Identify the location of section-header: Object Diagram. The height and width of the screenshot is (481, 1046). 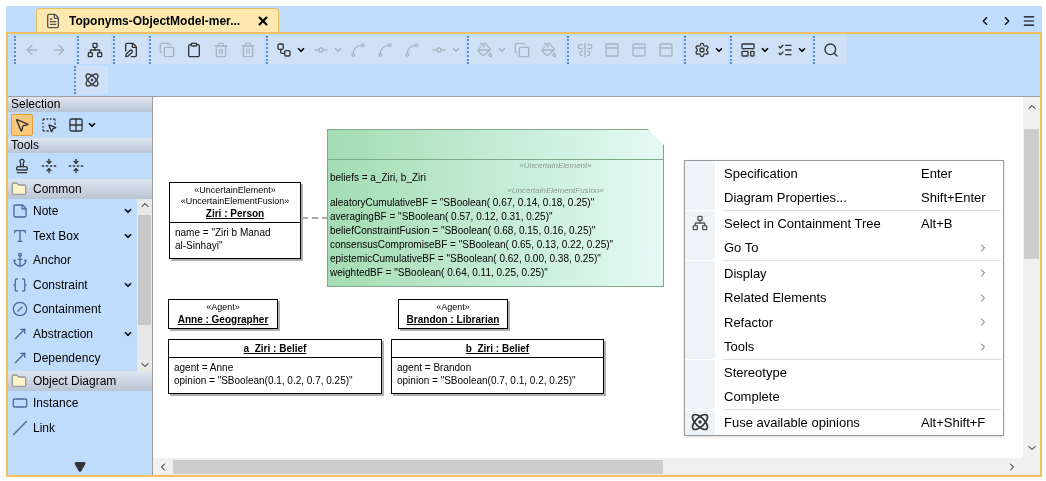
(80, 381).